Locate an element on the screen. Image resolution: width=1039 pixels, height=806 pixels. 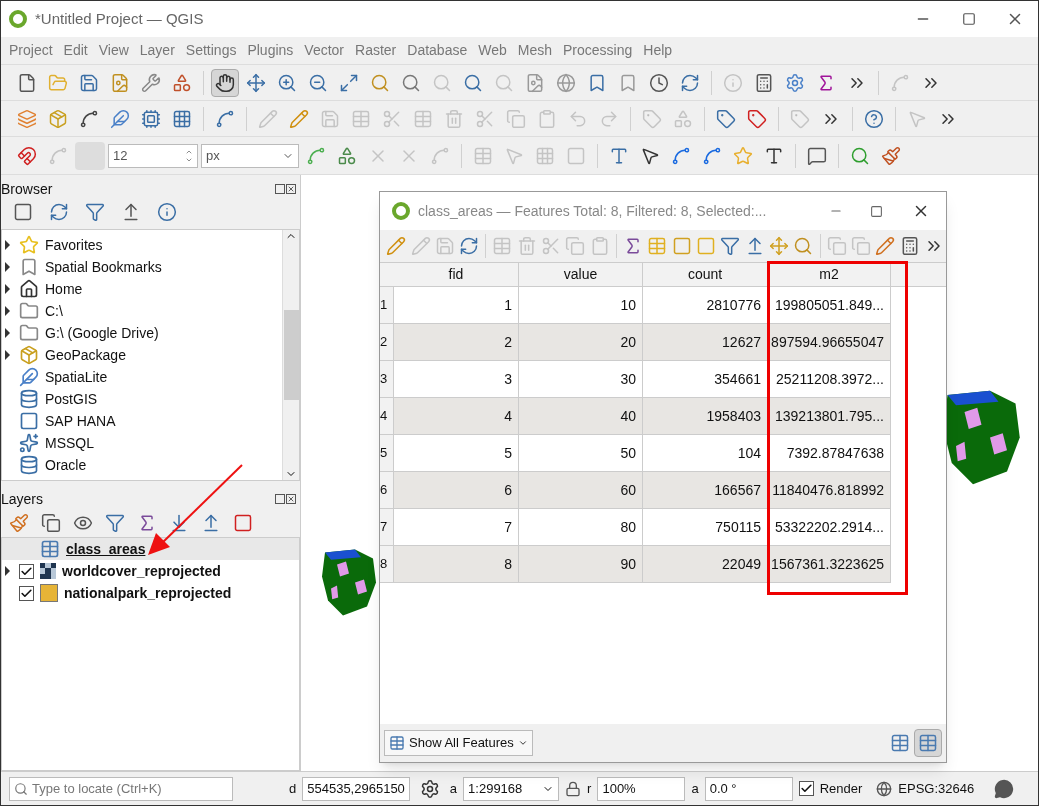
coordinate-field: 554535,2965150 is located at coordinates (356, 788).